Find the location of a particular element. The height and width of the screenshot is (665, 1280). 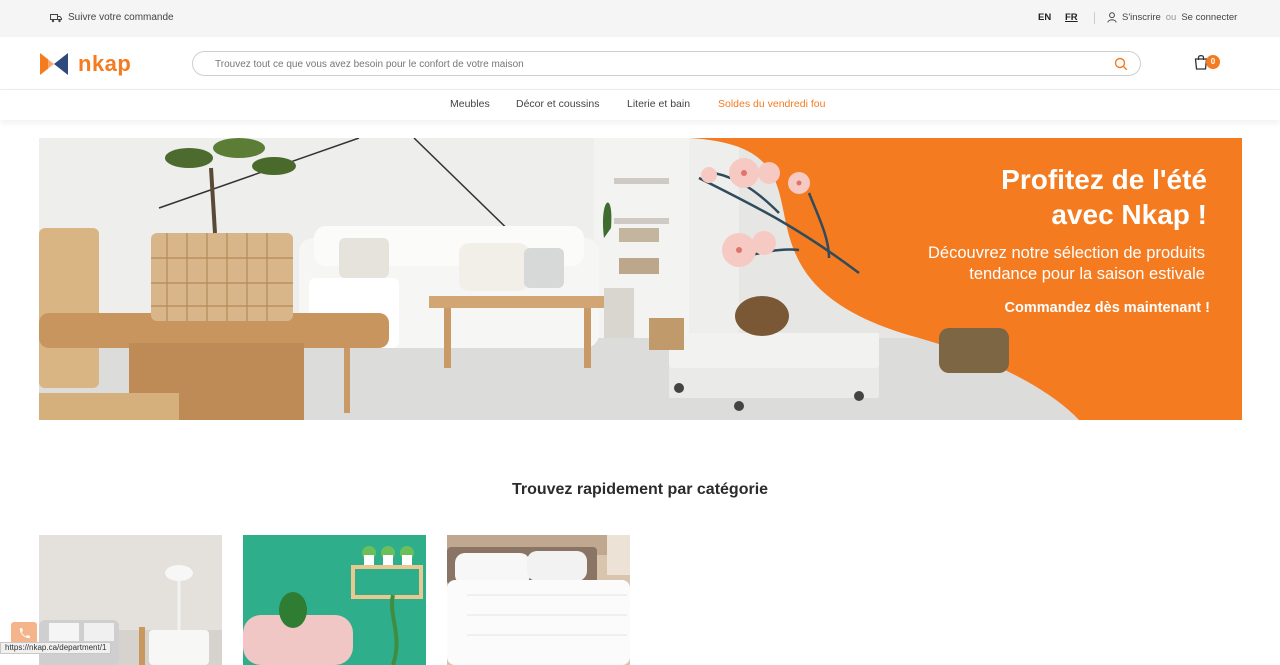

nav-item-decor: Décor et coussins is located at coordinates (557, 104).